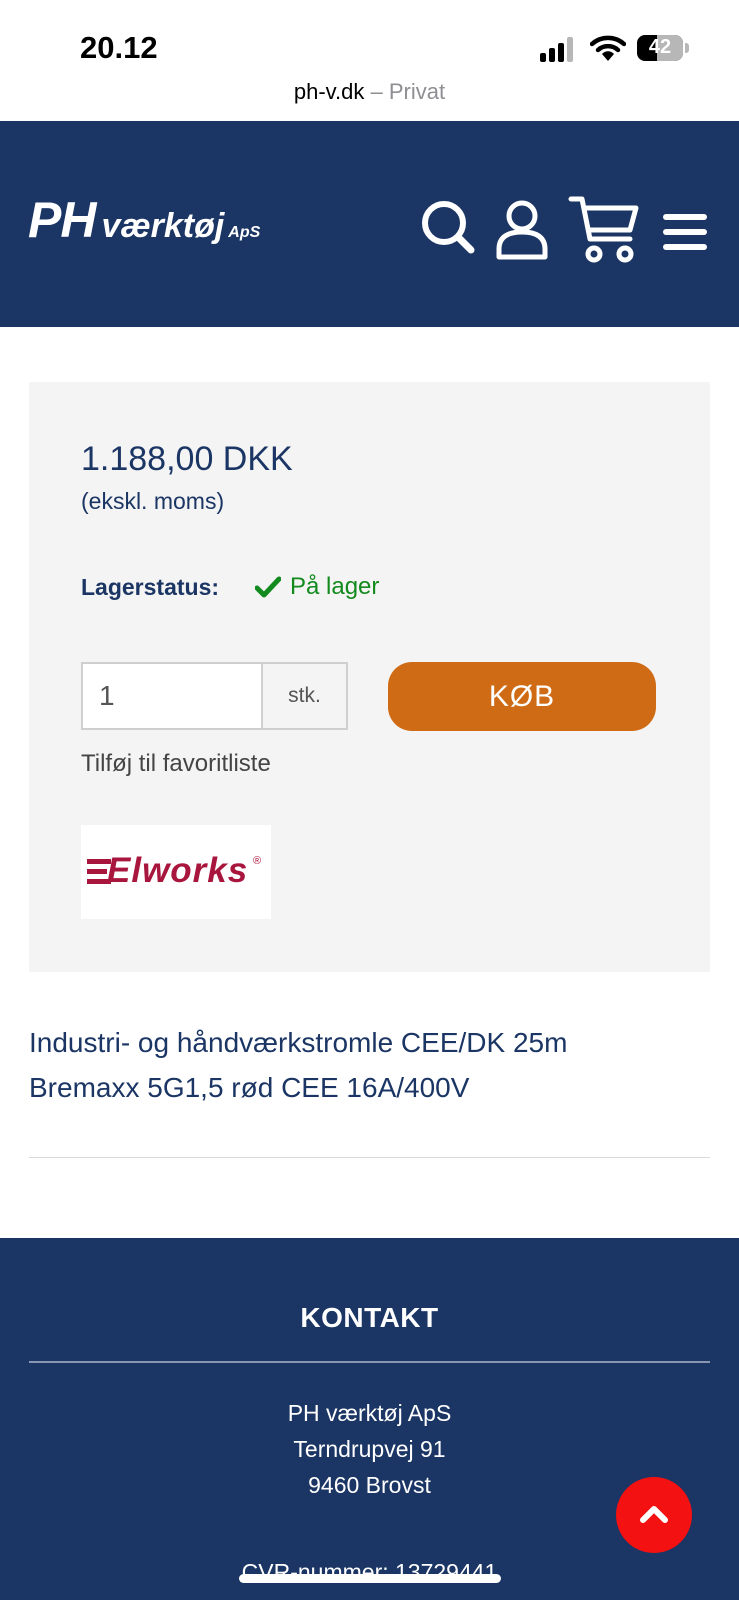 This screenshot has width=739, height=1600. I want to click on site-logo: PH værktøj ApS, so click(144, 220).